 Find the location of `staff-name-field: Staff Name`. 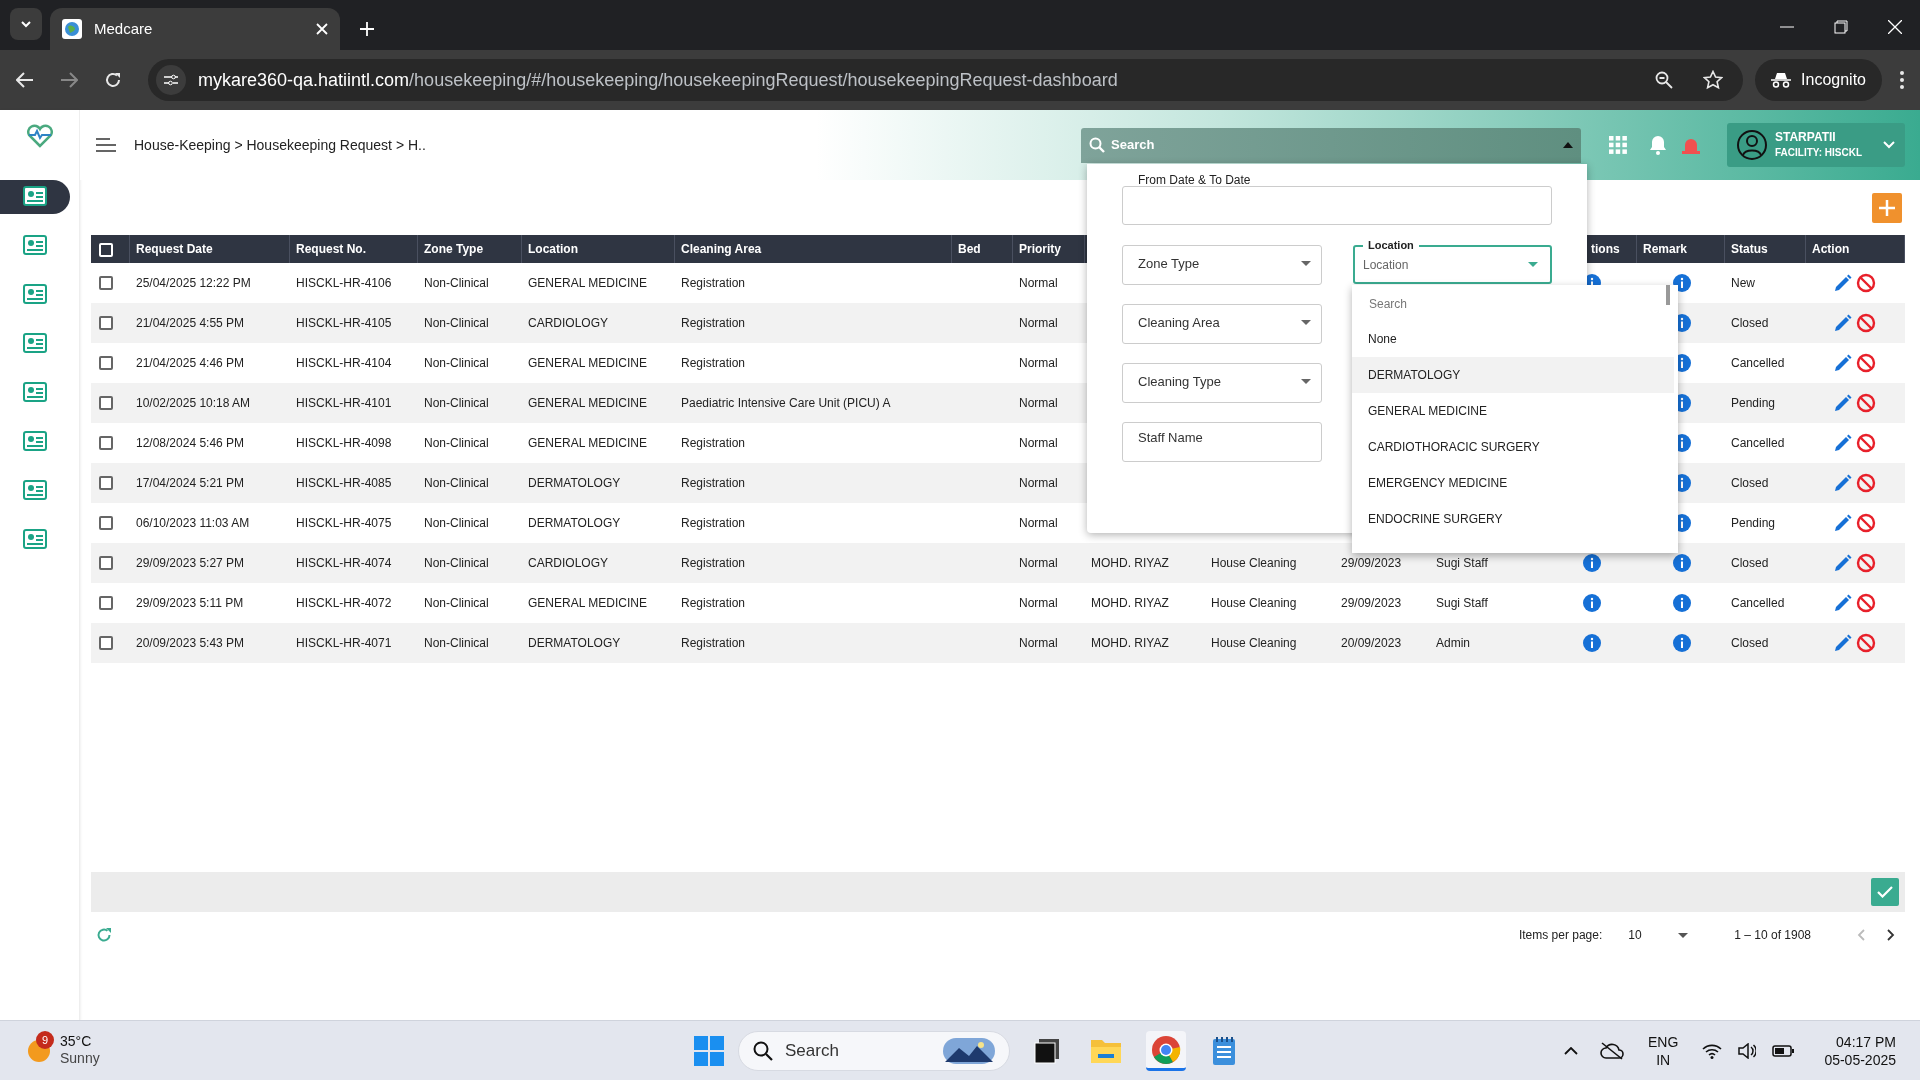

staff-name-field: Staff Name is located at coordinates (1222, 442).